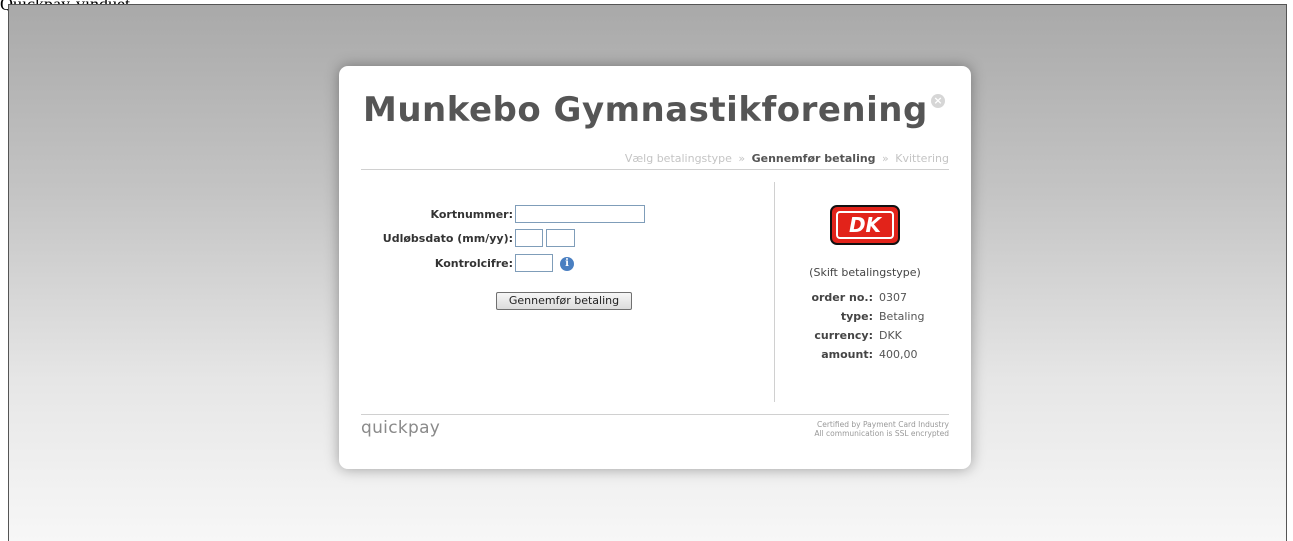  Describe the element at coordinates (865, 272) in the screenshot. I see `change-payment-type-link: (Skift betalingstype)` at that location.